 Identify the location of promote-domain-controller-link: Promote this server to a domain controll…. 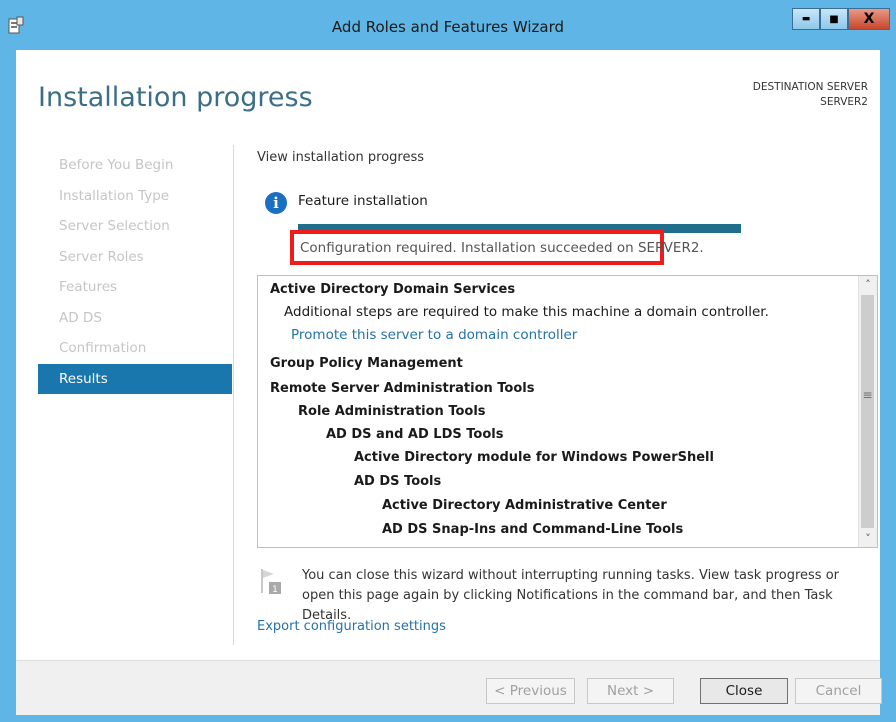
(434, 335).